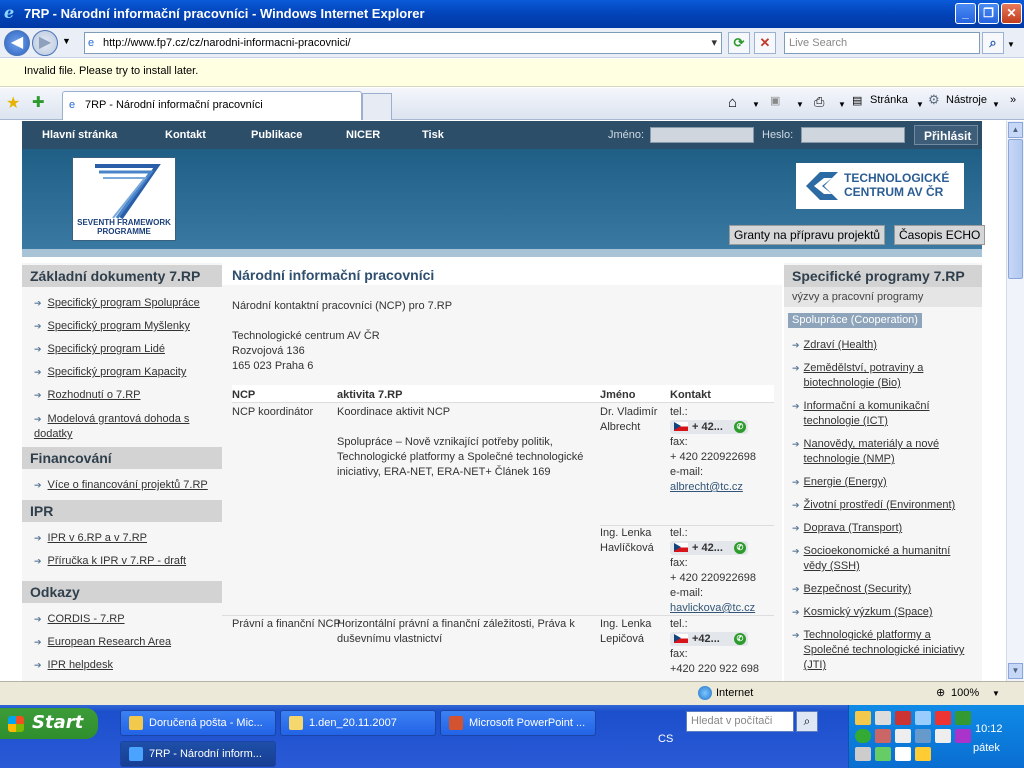 This screenshot has height=768, width=1024. Describe the element at coordinates (765, 43) in the screenshot. I see `stop-button: ✕` at that location.